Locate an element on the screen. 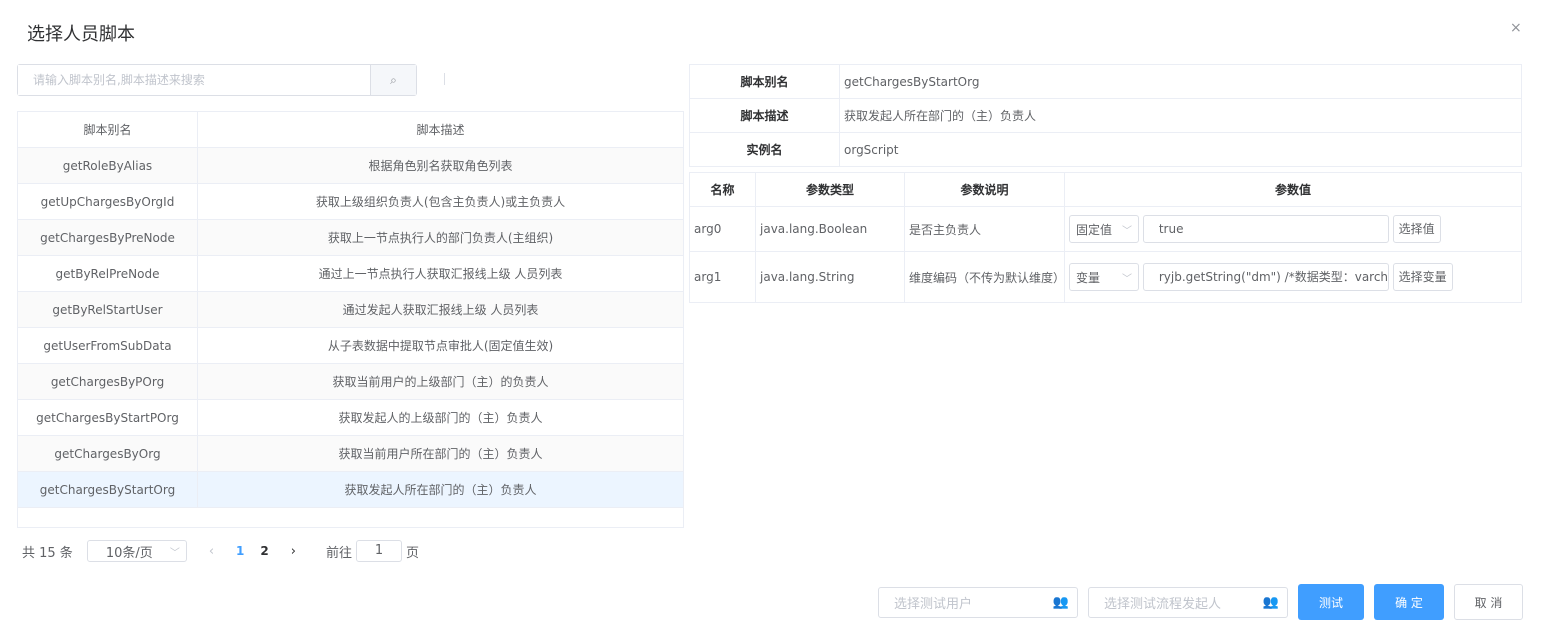 The image size is (1545, 640). script-alias: getByRelPreNode is located at coordinates (107, 273).